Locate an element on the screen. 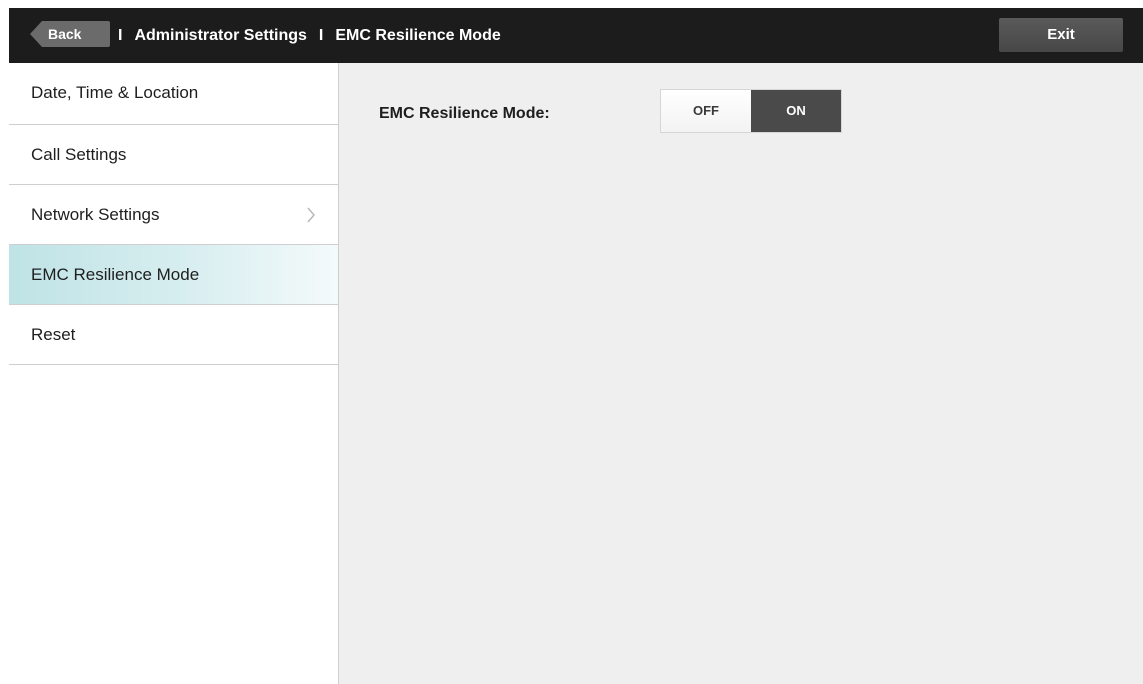 The width and height of the screenshot is (1143, 684). emc-resilience-mode-toggle: OFF ON is located at coordinates (751, 111).